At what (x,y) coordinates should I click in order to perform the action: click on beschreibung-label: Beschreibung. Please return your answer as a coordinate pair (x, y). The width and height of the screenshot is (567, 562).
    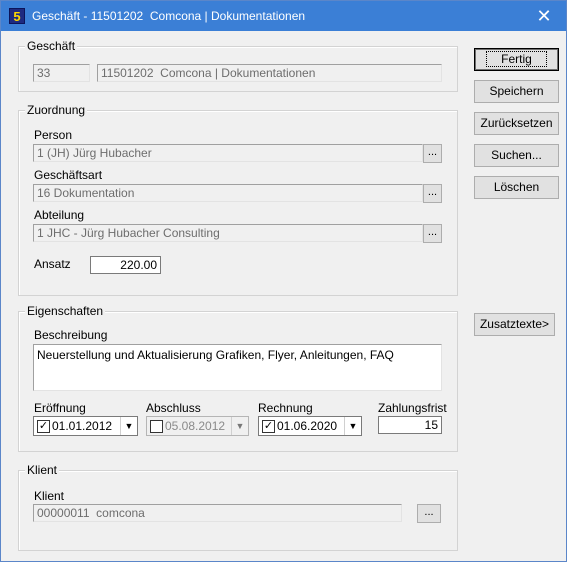
    Looking at the image, I should click on (71, 335).